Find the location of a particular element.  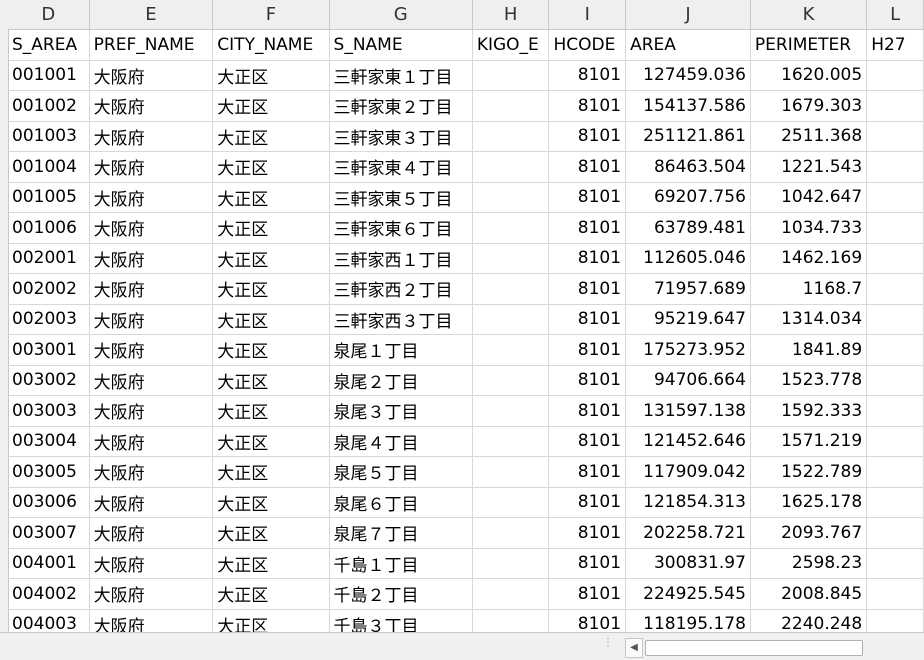

table-cell: 154137.586 is located at coordinates (688, 106).